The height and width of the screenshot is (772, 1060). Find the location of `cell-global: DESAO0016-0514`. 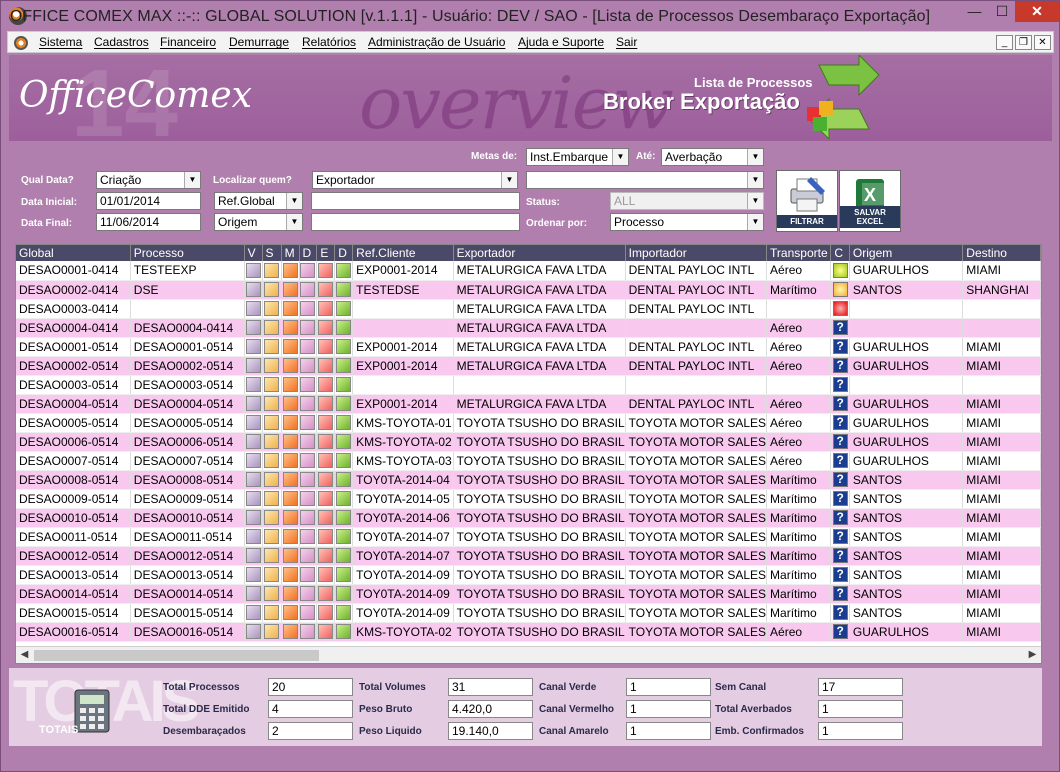

cell-global: DESAO0016-0514 is located at coordinates (73, 632).